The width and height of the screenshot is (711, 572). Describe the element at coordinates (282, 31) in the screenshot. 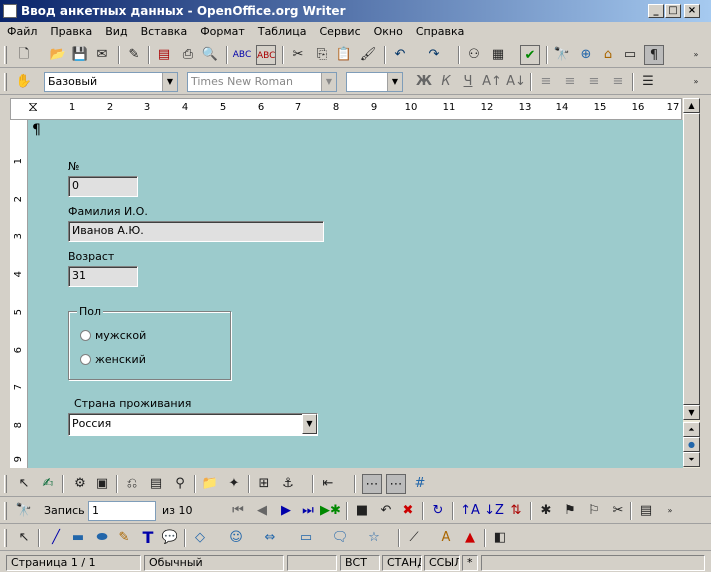

I see `menu-table: Таблица` at that location.